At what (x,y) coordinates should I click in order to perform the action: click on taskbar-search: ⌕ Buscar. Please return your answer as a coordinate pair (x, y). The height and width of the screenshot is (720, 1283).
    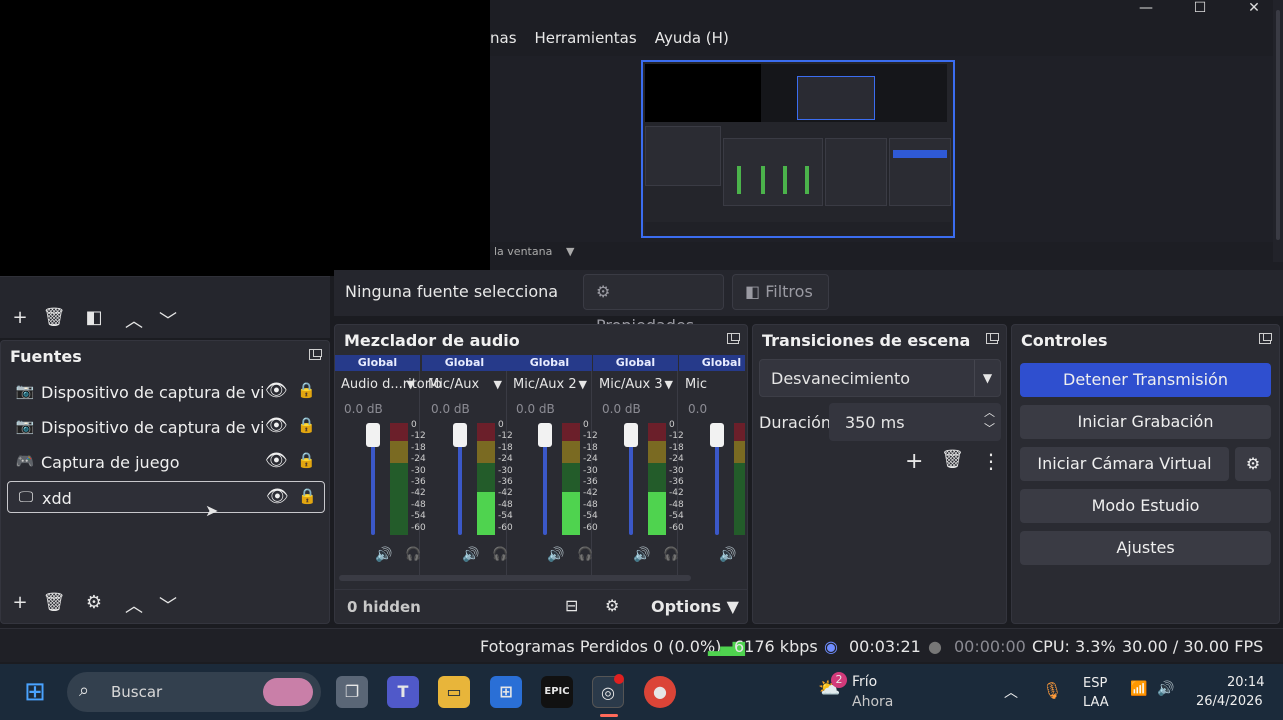
    Looking at the image, I should click on (194, 692).